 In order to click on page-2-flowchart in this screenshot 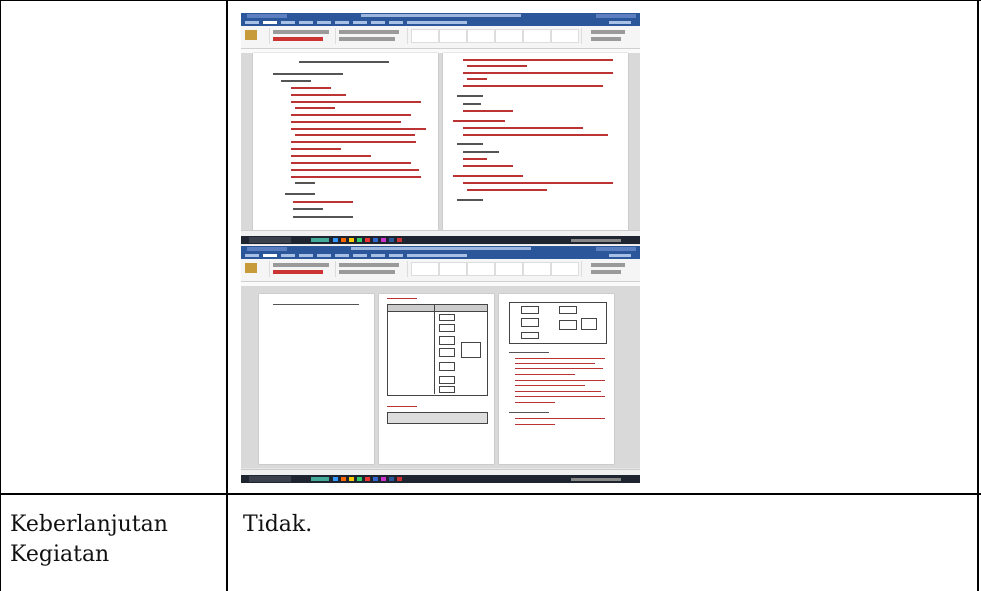, I will do `click(436, 379)`.